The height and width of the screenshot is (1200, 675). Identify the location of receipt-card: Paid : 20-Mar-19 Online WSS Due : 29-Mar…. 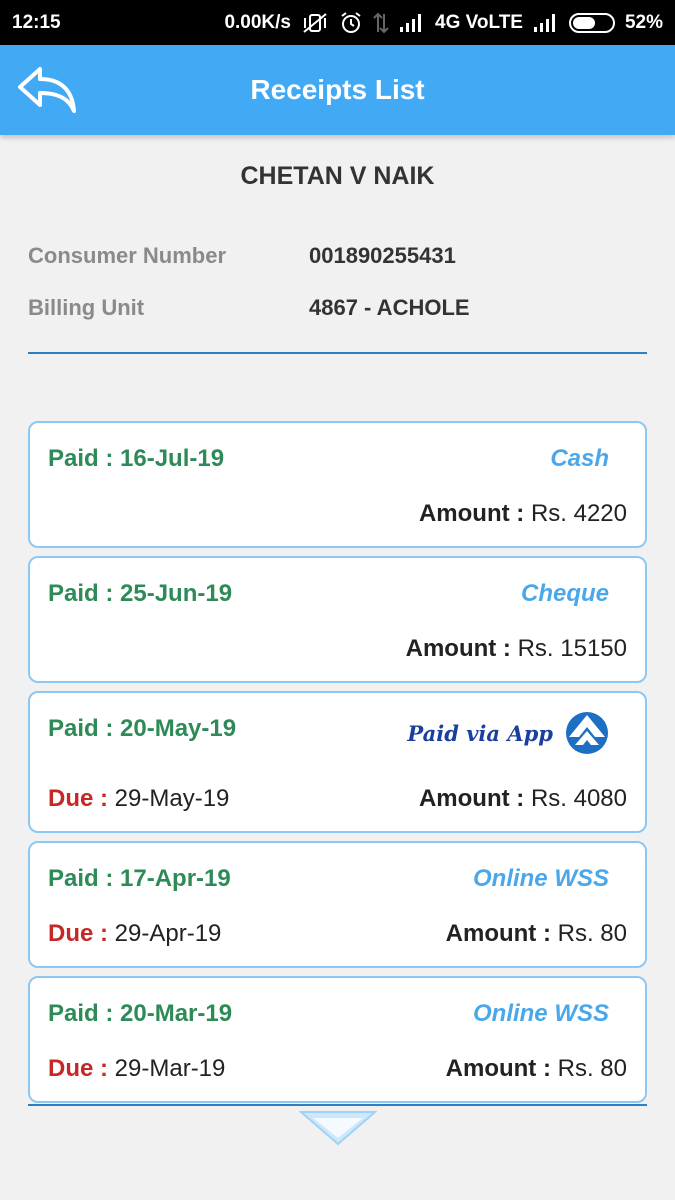
(337, 1039).